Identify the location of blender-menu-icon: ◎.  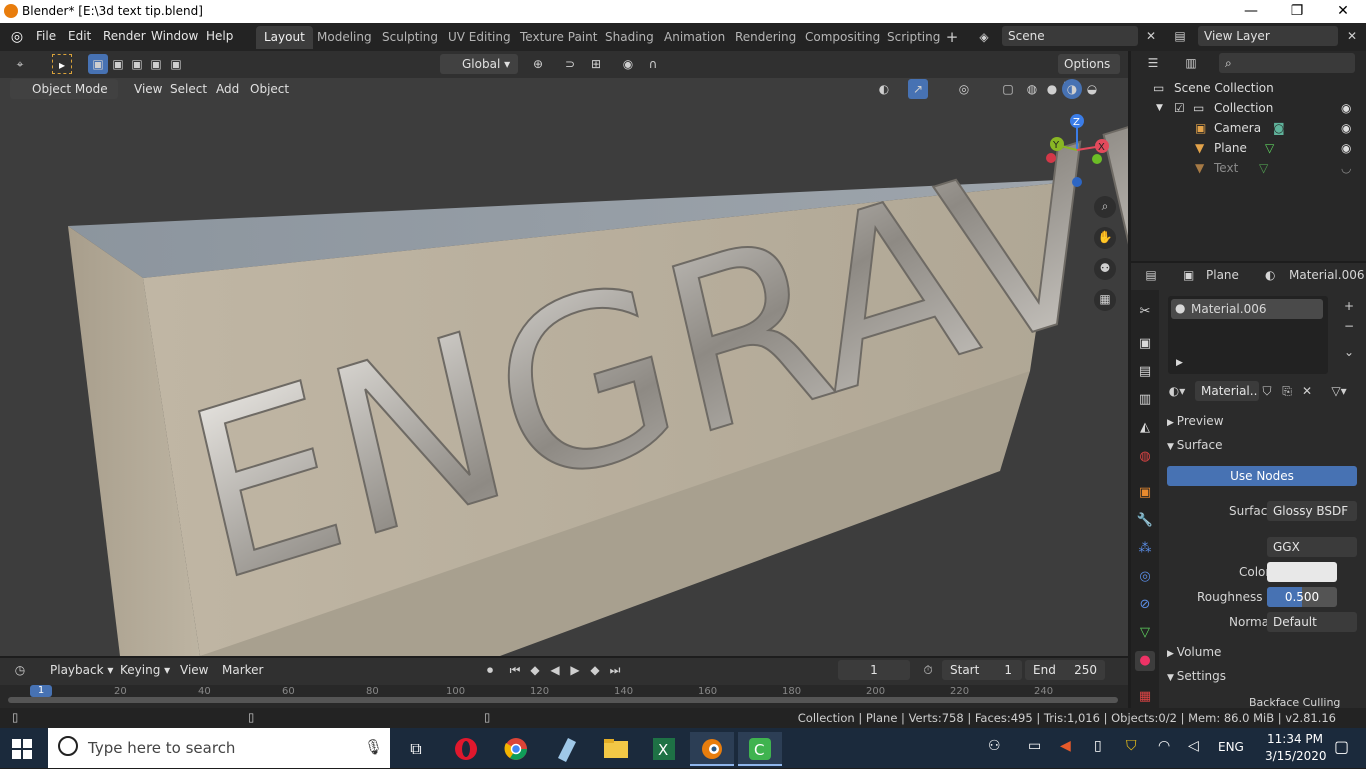
(17, 37).